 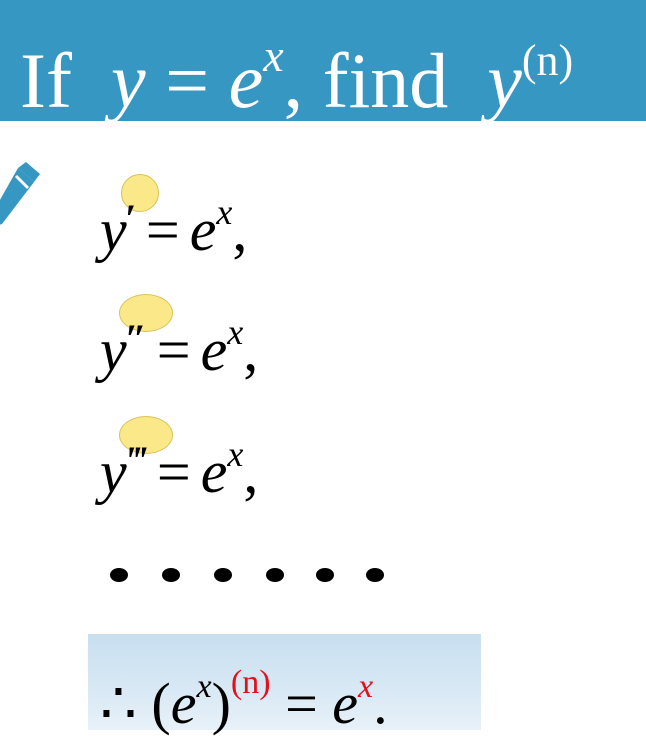 What do you see at coordinates (547, 60) in the screenshot?
I see `derivative-order: (n)` at bounding box center [547, 60].